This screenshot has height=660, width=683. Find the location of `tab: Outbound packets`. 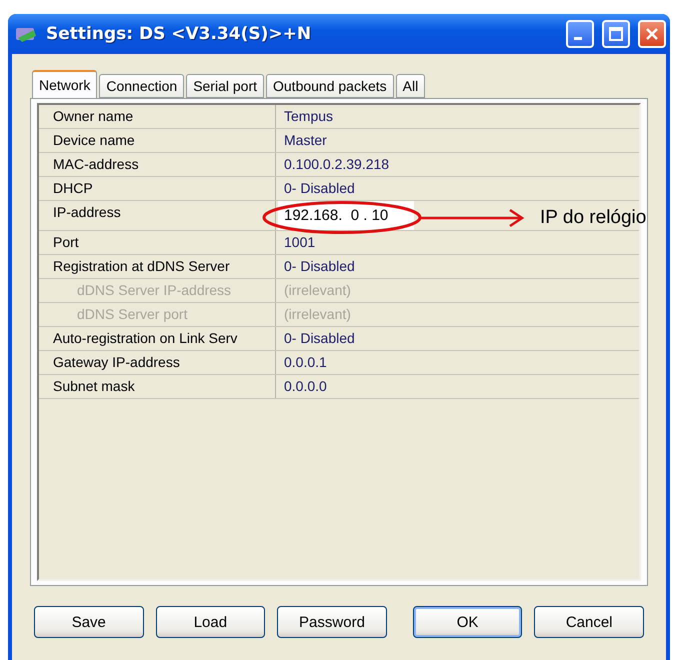

tab: Outbound packets is located at coordinates (330, 86).